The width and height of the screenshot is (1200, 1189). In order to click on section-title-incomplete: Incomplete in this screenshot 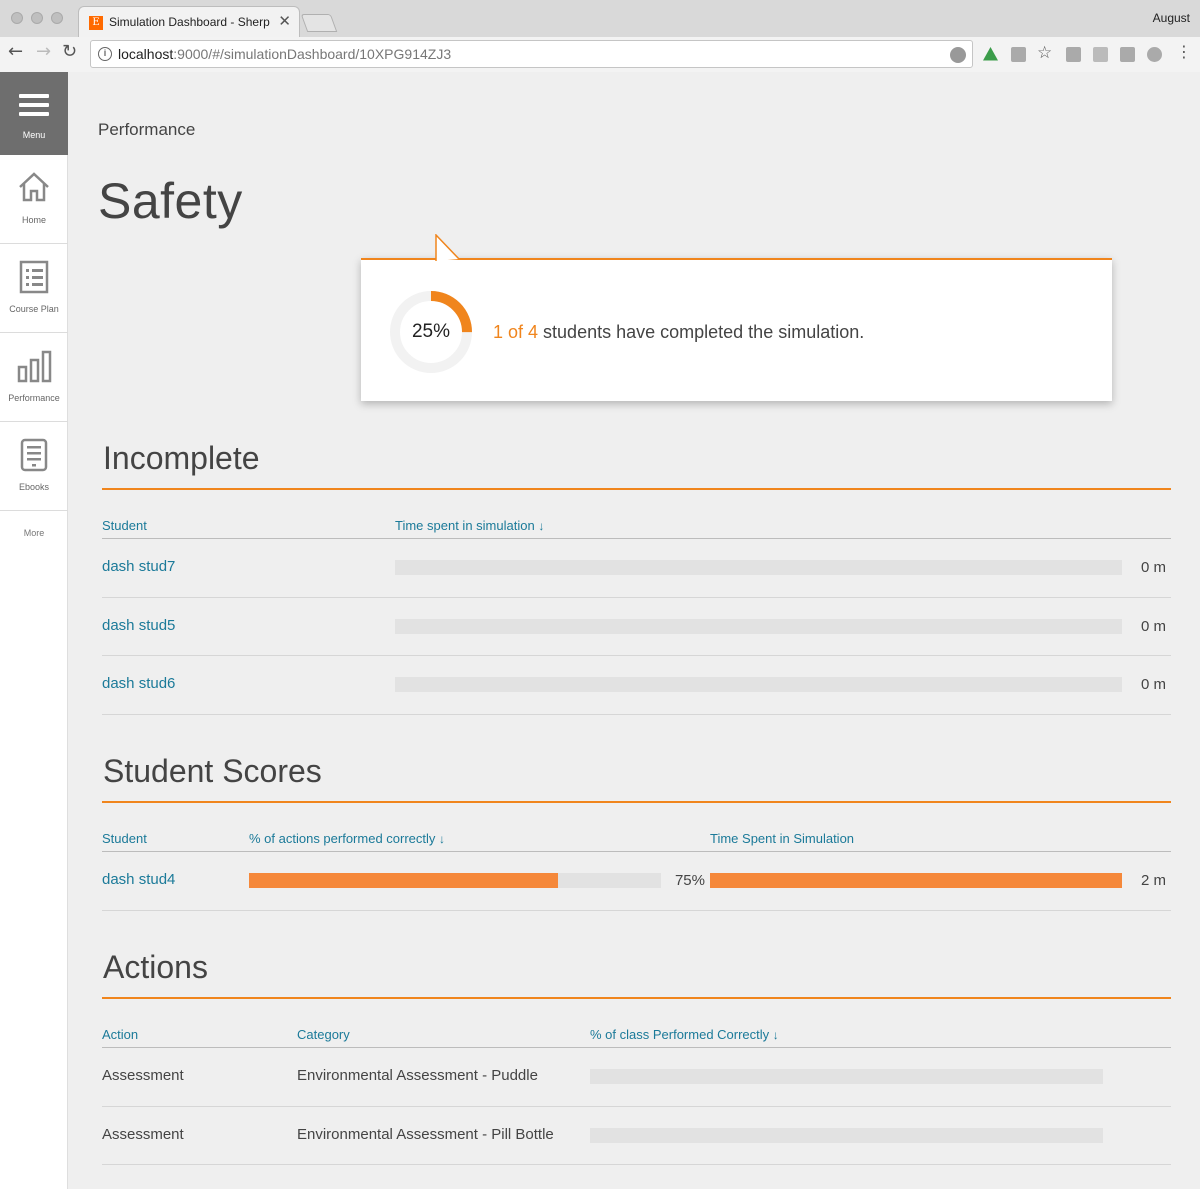, I will do `click(181, 458)`.